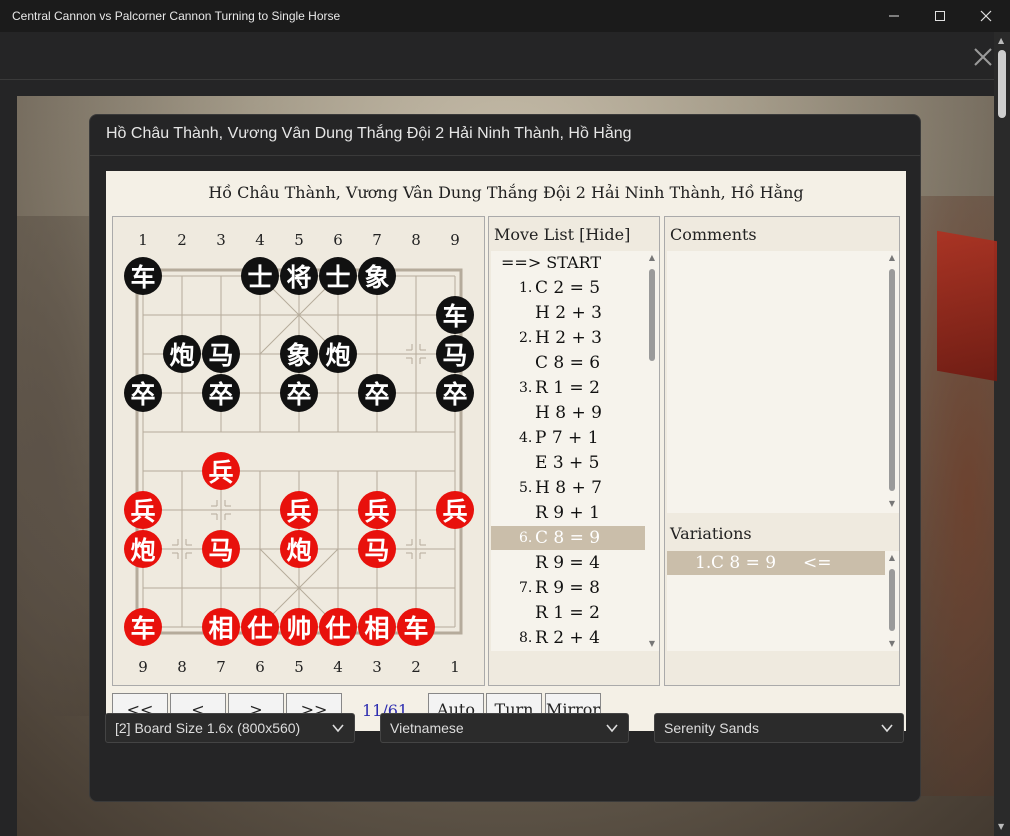 The width and height of the screenshot is (1010, 836). I want to click on move-notation: ==> START, so click(551, 262).